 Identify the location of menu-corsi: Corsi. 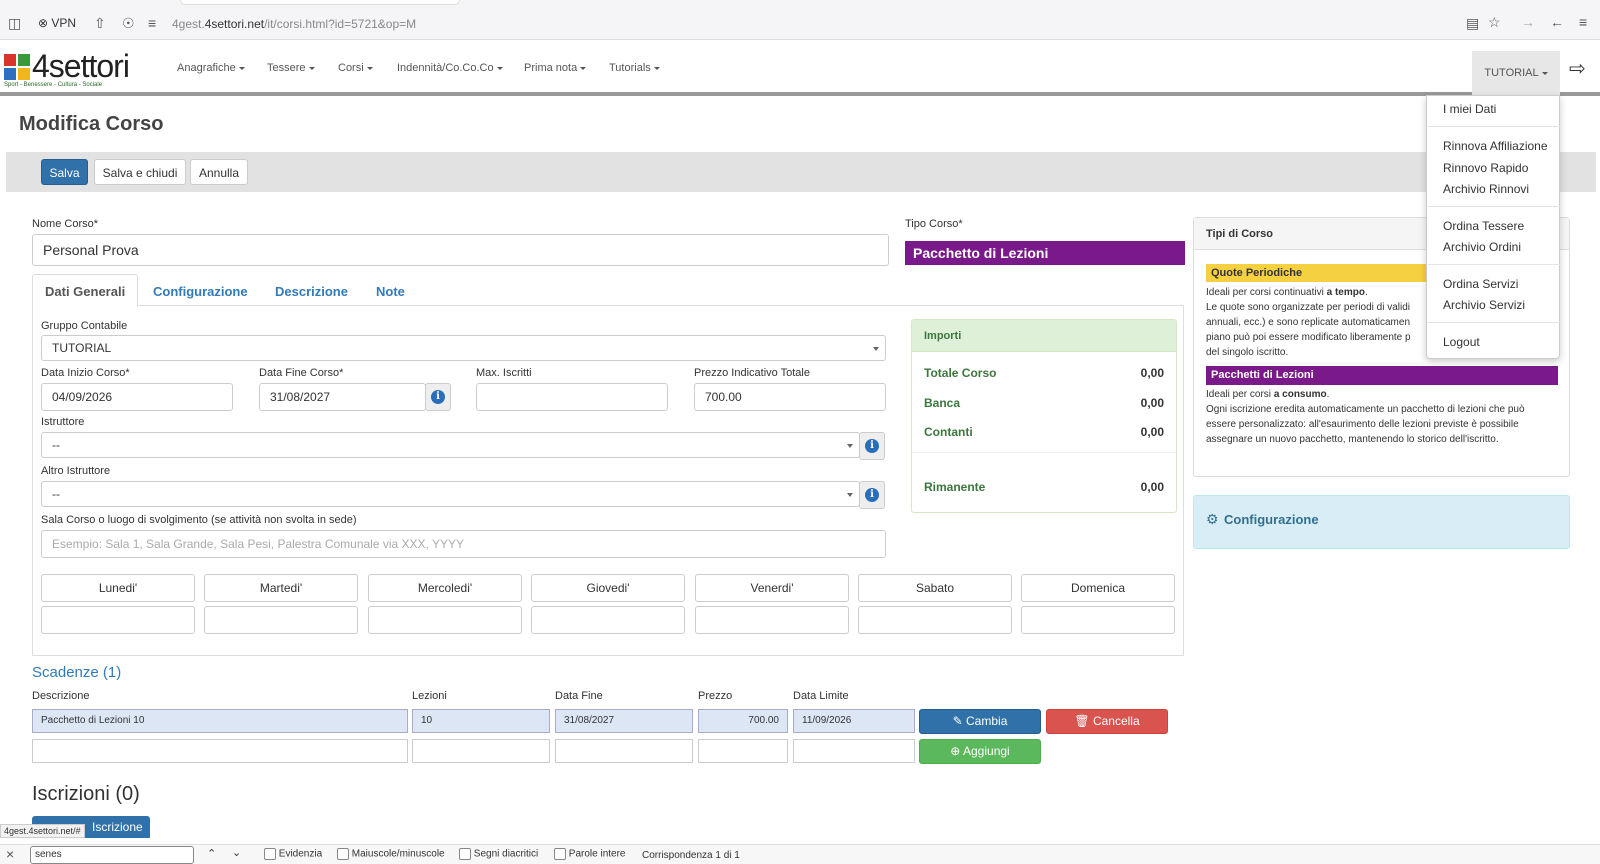
(355, 68).